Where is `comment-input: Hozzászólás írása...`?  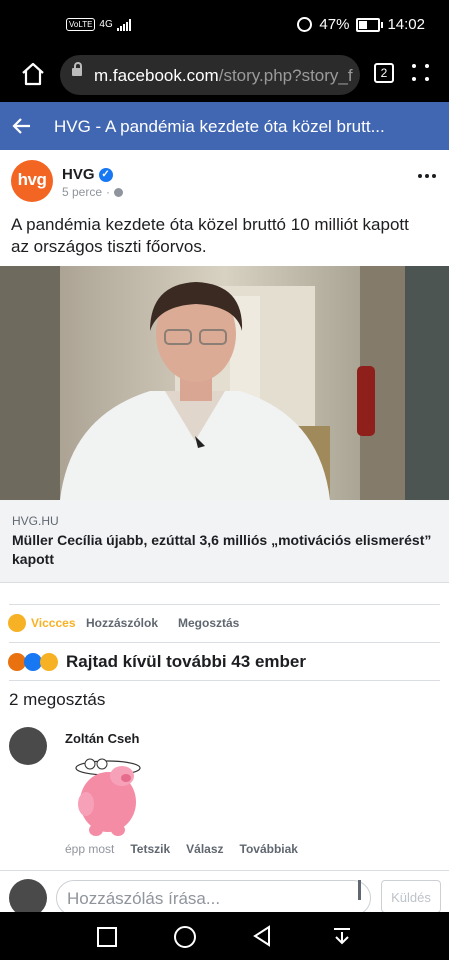
comment-input: Hozzászólás írása... is located at coordinates (213, 898).